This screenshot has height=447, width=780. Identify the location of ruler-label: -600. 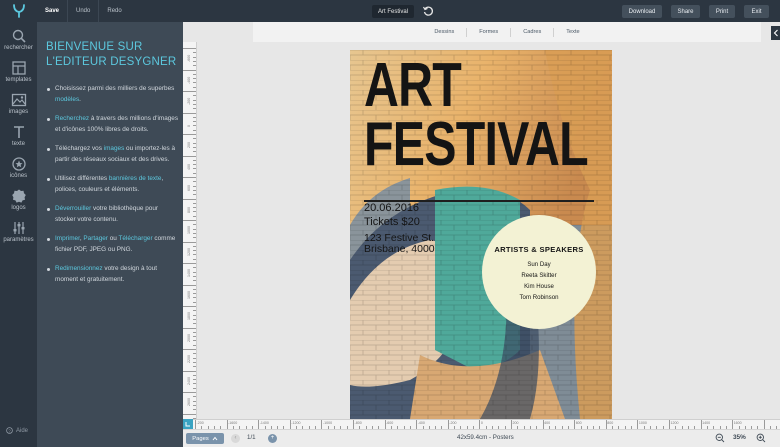
(390, 423).